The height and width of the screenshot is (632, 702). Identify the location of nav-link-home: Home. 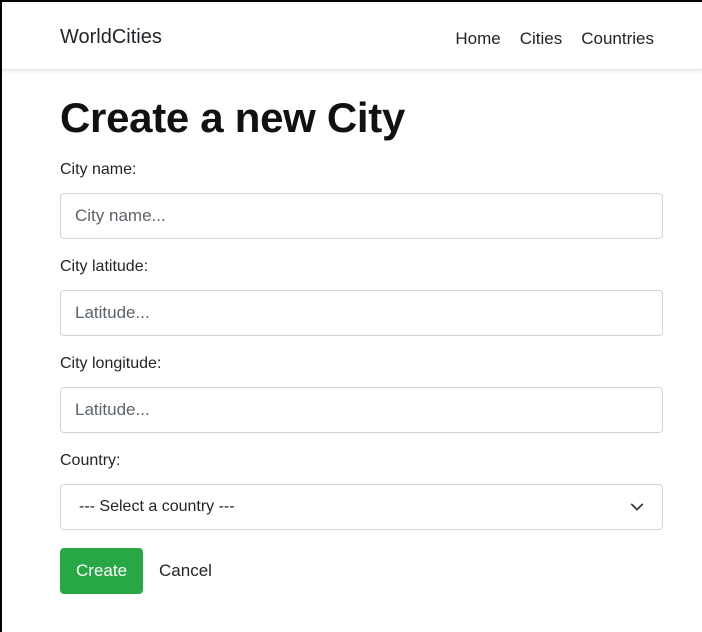
(477, 39).